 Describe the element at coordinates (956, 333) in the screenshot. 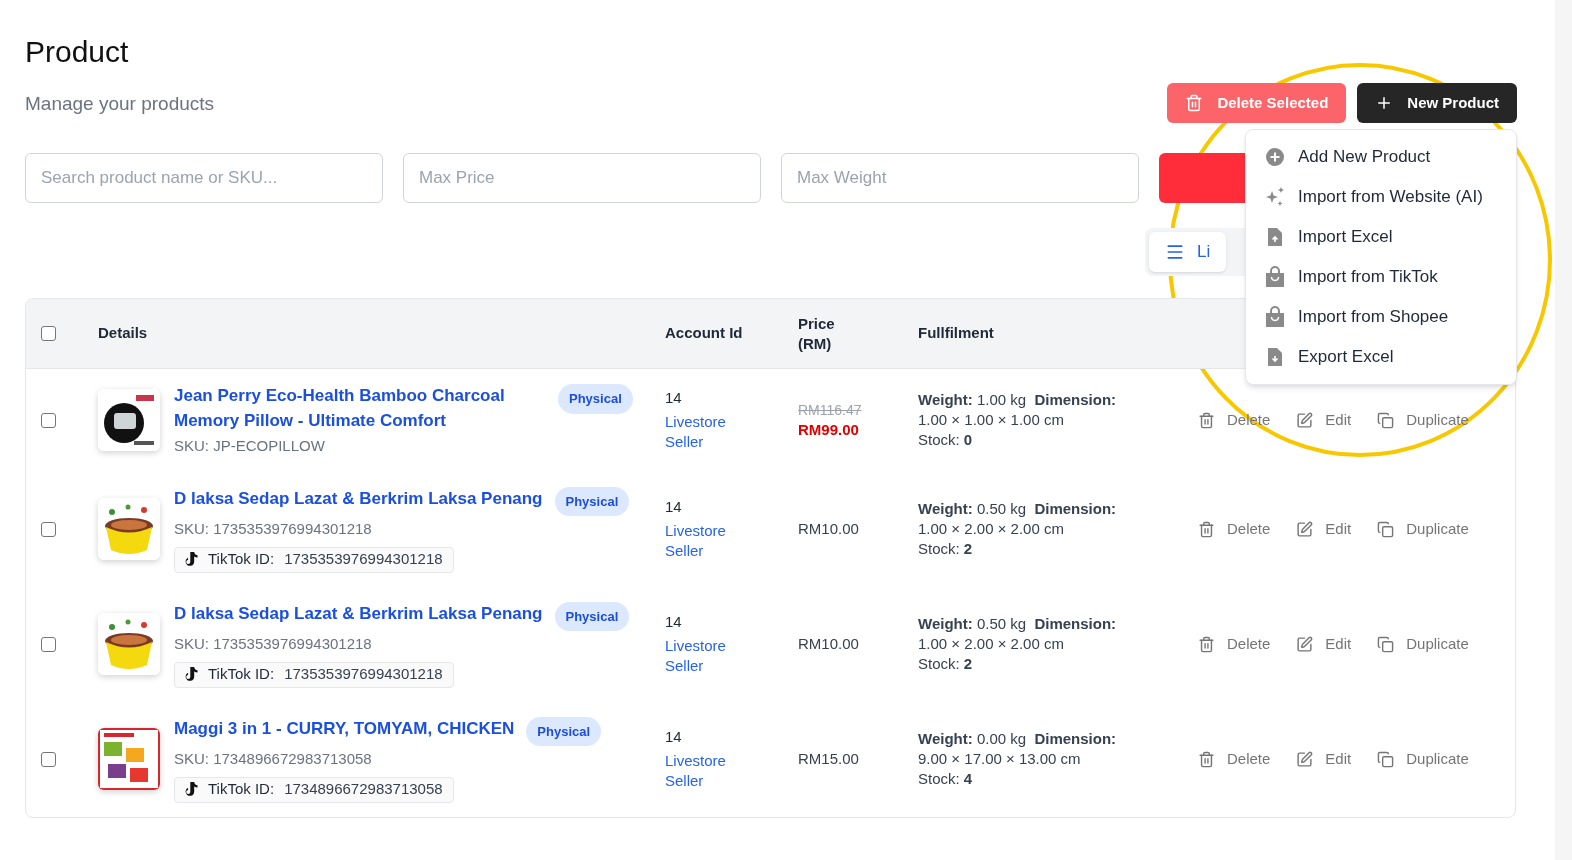

I see `column-header: Fullfilment` at that location.